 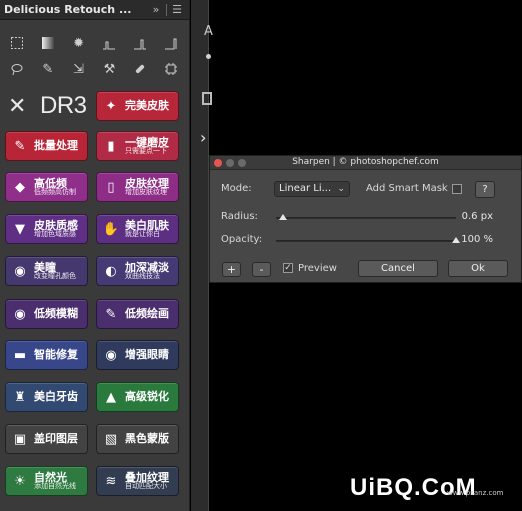 I want to click on plugin-button-label: 智能修复, so click(x=56, y=355).